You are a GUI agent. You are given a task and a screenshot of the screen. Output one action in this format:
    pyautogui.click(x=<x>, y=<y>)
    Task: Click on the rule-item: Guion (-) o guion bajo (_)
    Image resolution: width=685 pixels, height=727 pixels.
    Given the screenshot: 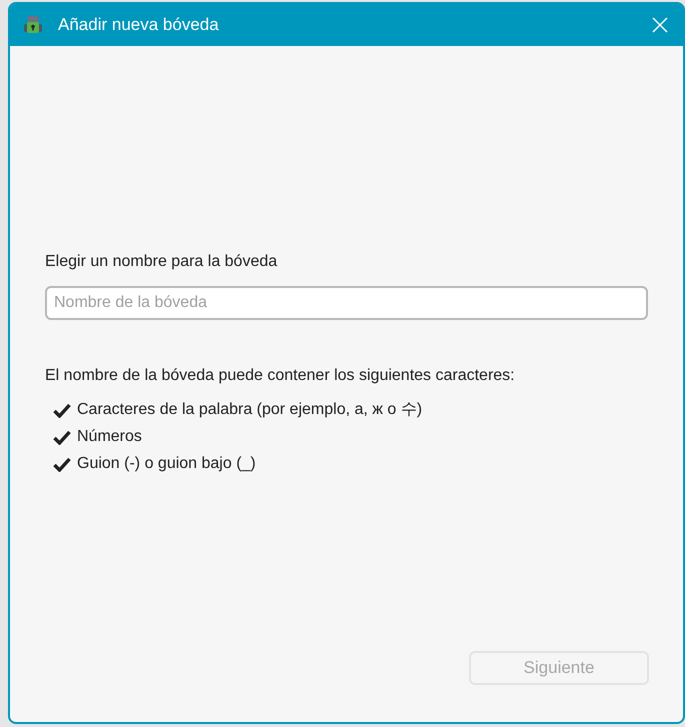 What is the action you would take?
    pyautogui.click(x=166, y=464)
    